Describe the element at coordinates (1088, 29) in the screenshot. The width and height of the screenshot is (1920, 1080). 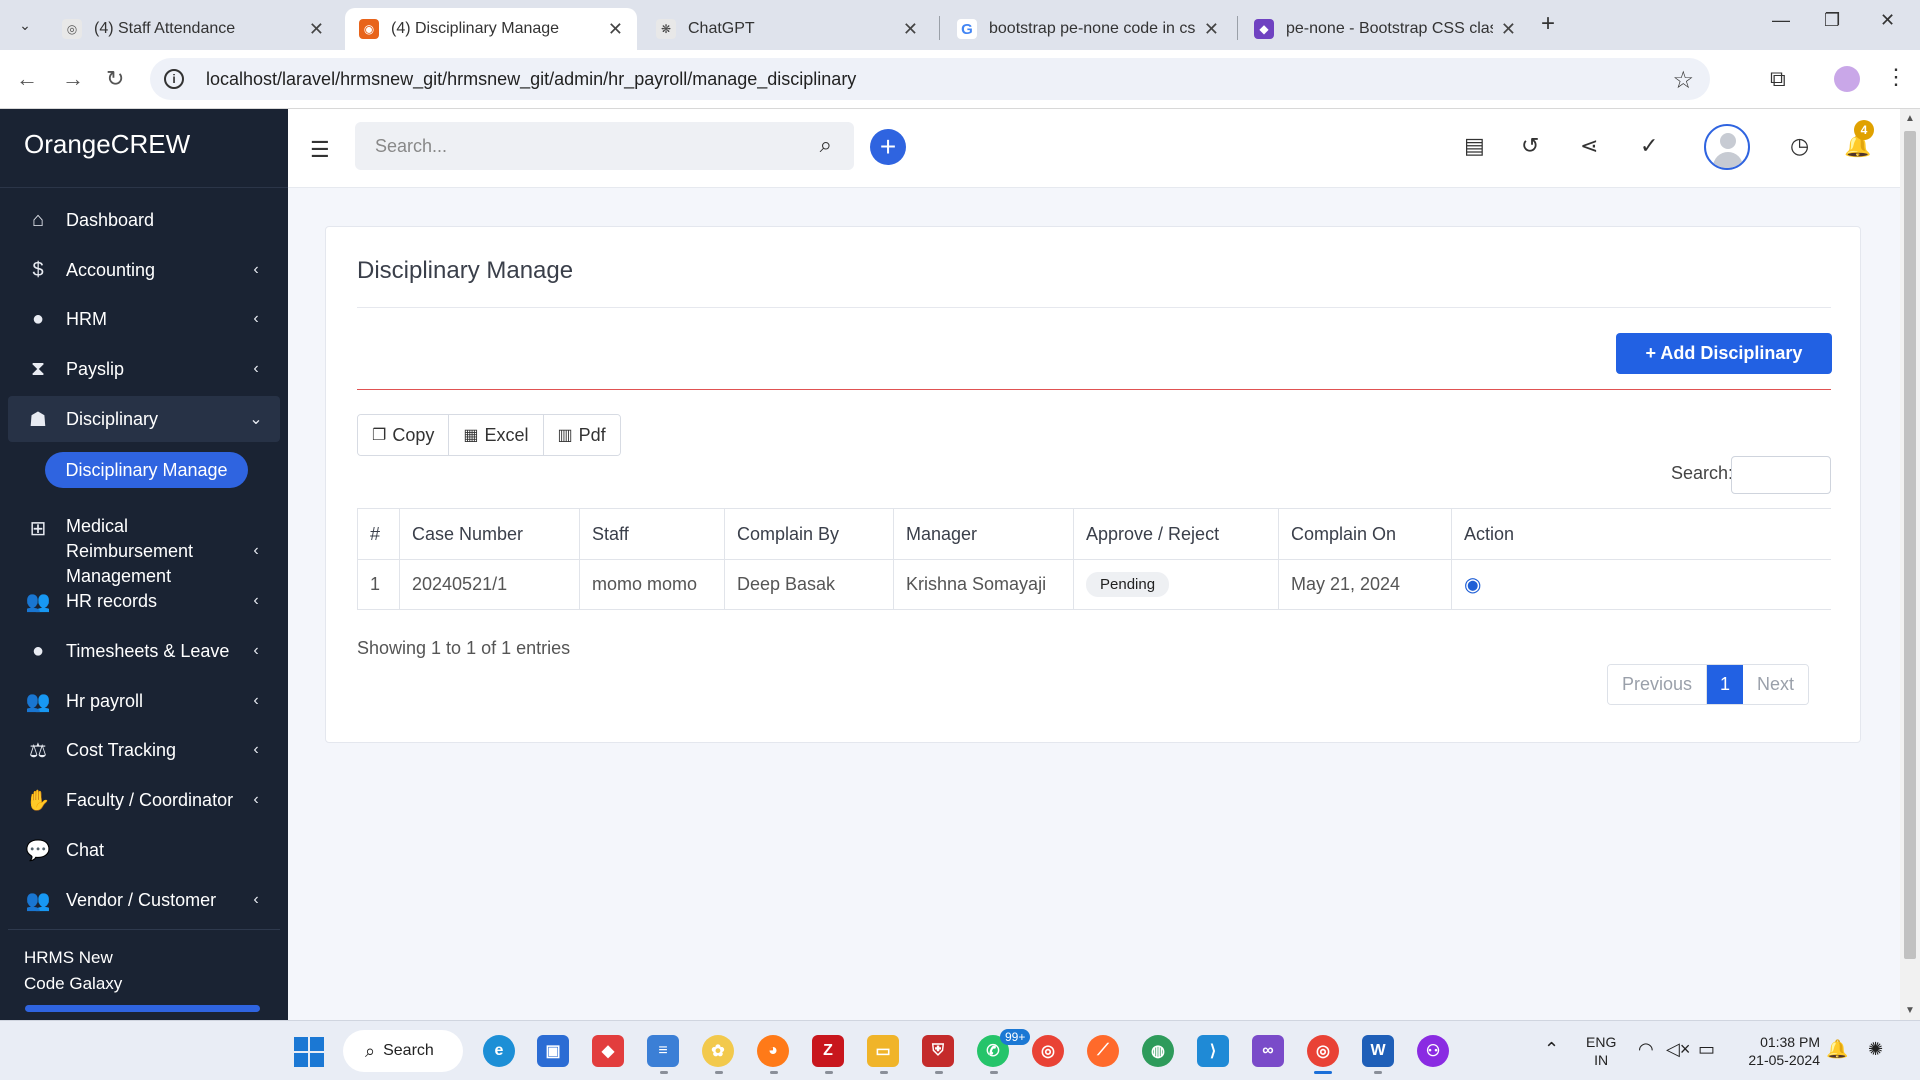
I see `browser-tab-google-search: G bootstrap pe-none code in css ✕` at that location.